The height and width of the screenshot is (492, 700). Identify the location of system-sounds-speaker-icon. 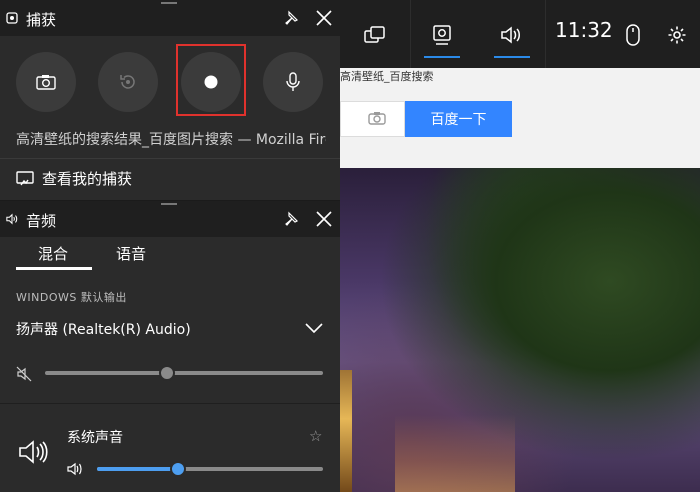
(33, 452).